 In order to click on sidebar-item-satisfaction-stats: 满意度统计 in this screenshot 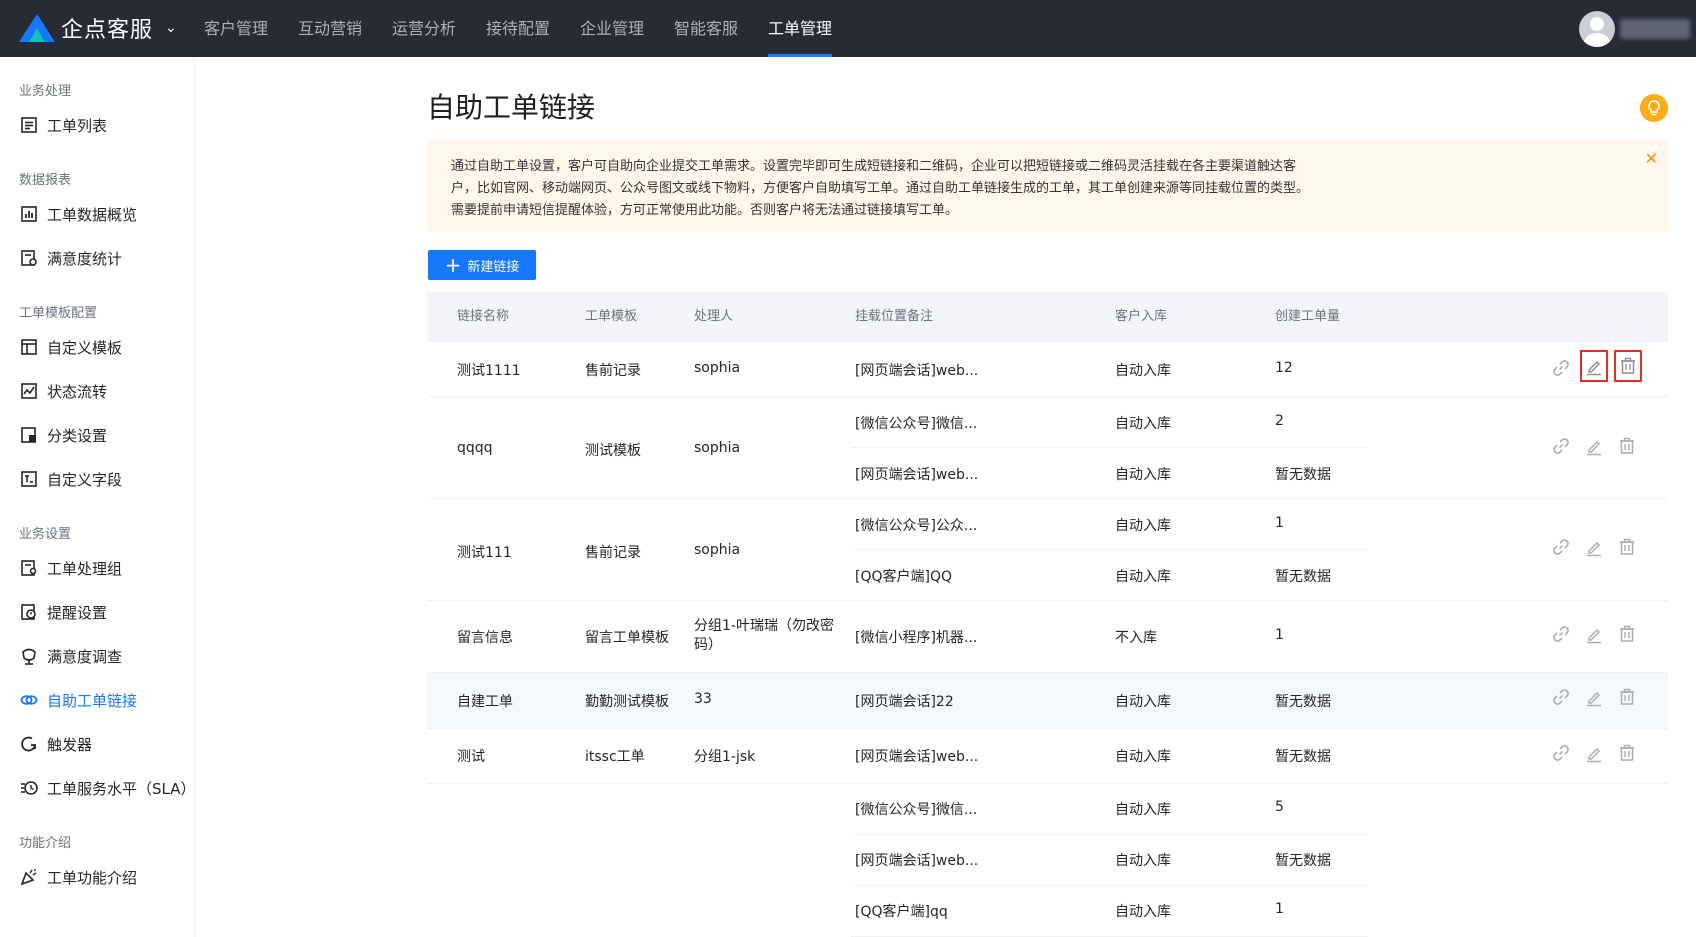, I will do `click(70, 258)`.